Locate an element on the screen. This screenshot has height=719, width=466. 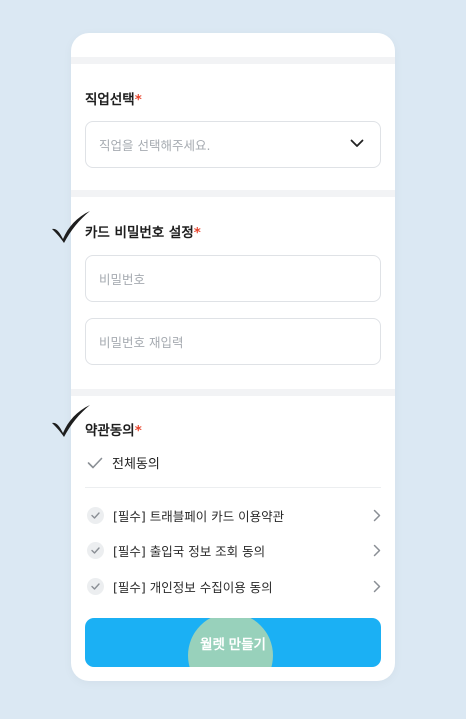
pin-title-text: 카드 비밀번호 설정 is located at coordinates (139, 233).